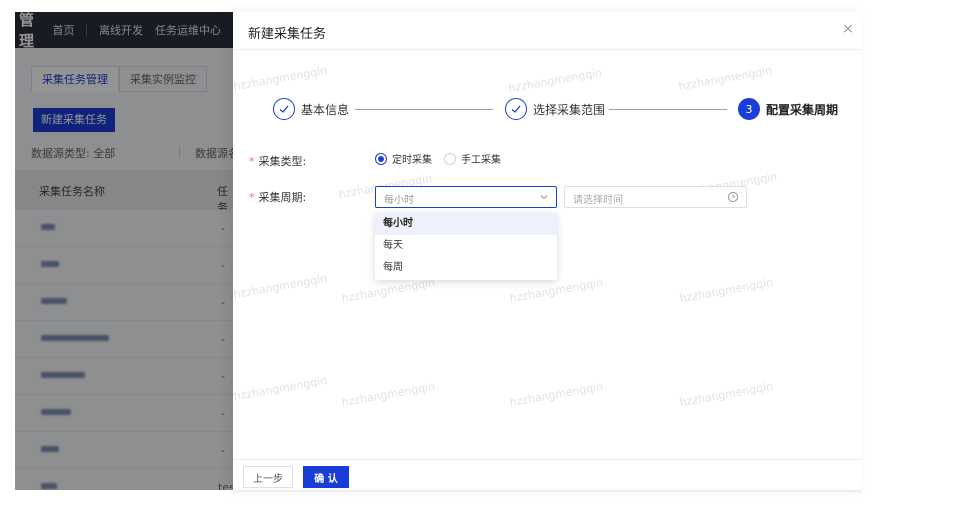 Image resolution: width=956 pixels, height=511 pixels. I want to click on cycle-select: 每小时, so click(466, 197).